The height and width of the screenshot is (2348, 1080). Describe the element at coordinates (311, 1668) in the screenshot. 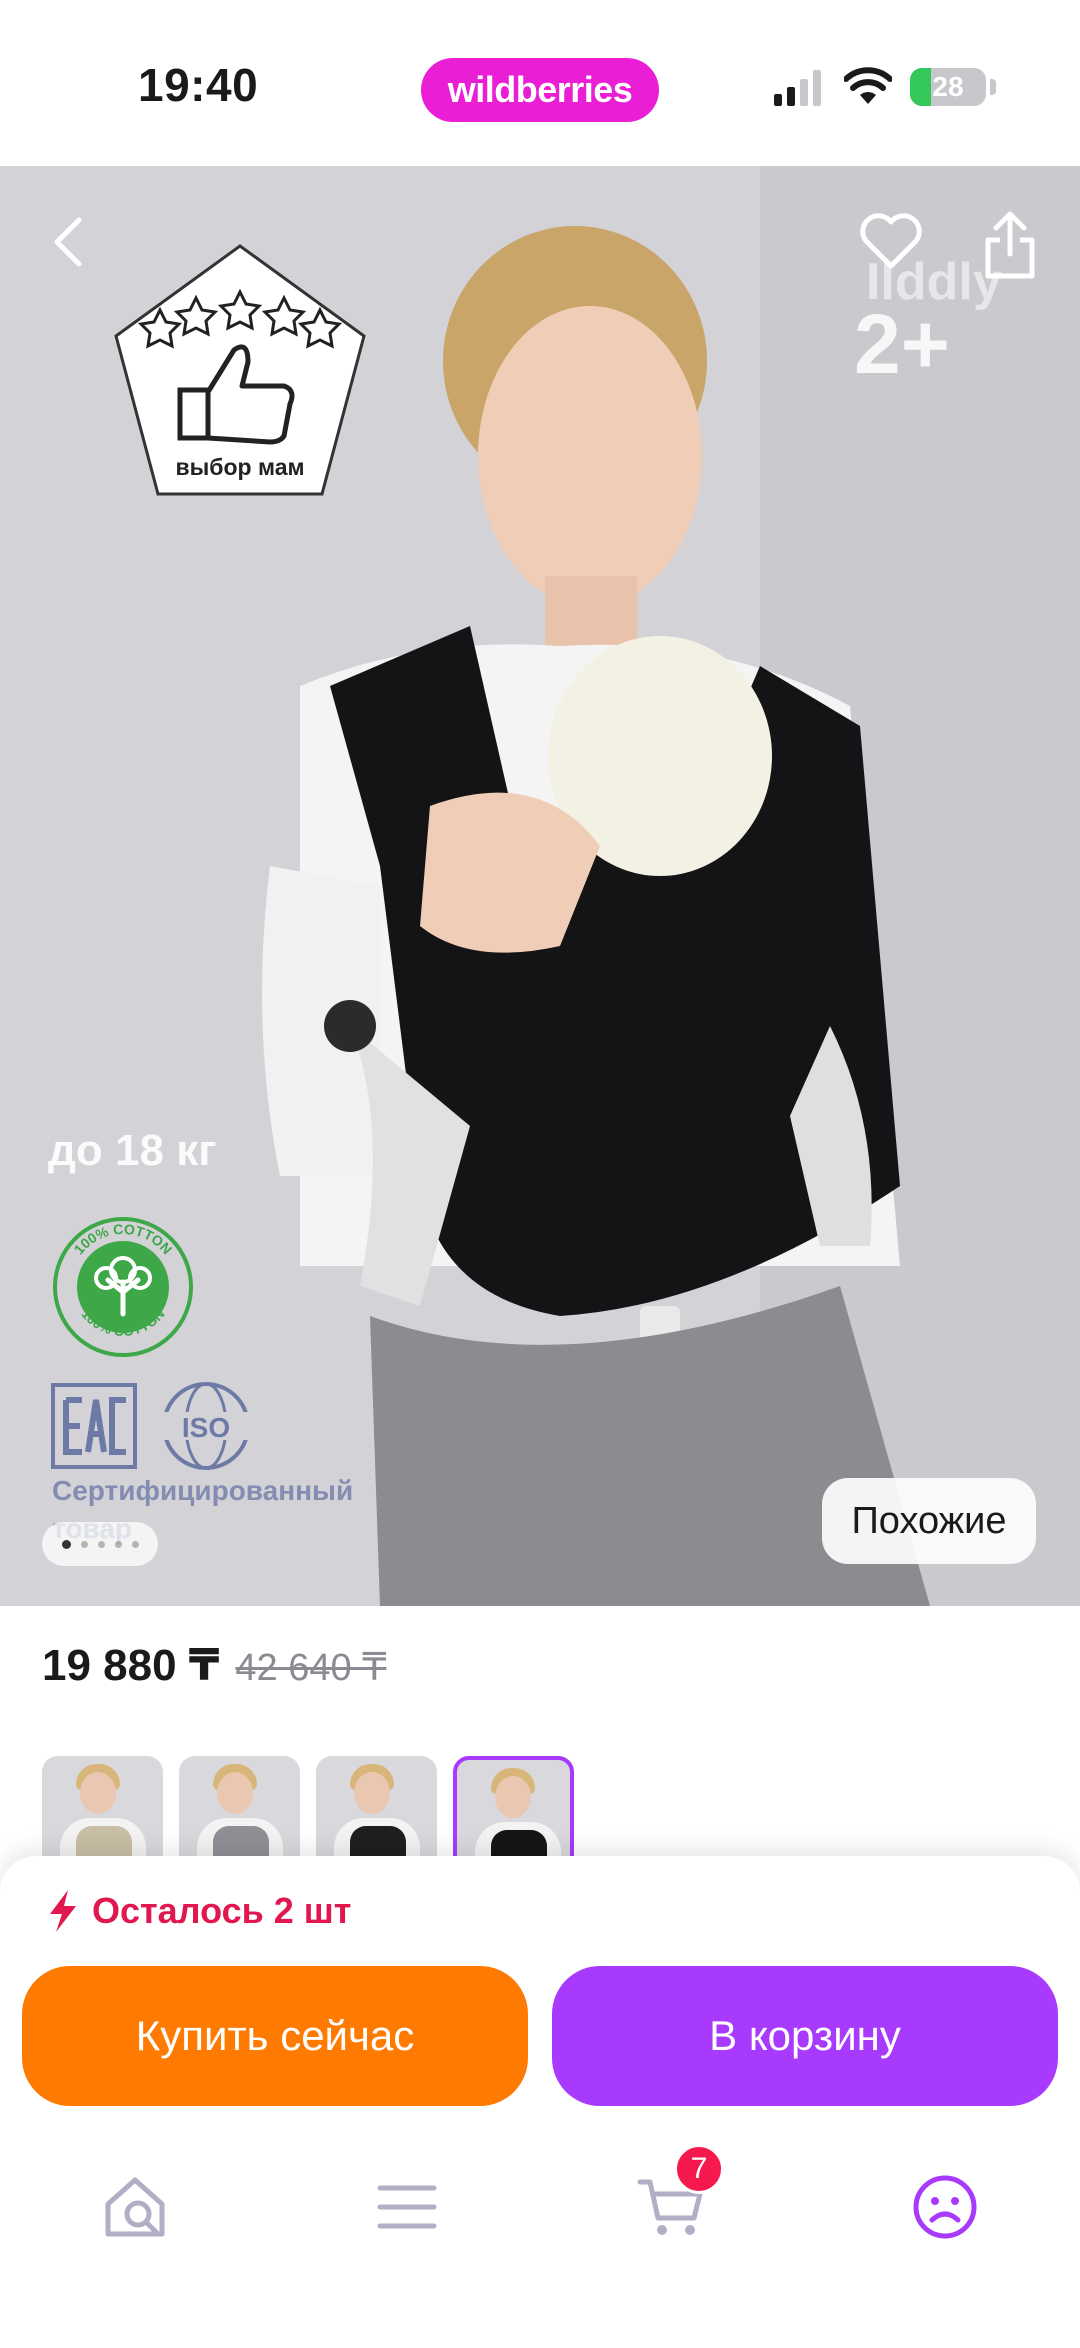

I see `old-price: 42 640 ₸` at that location.